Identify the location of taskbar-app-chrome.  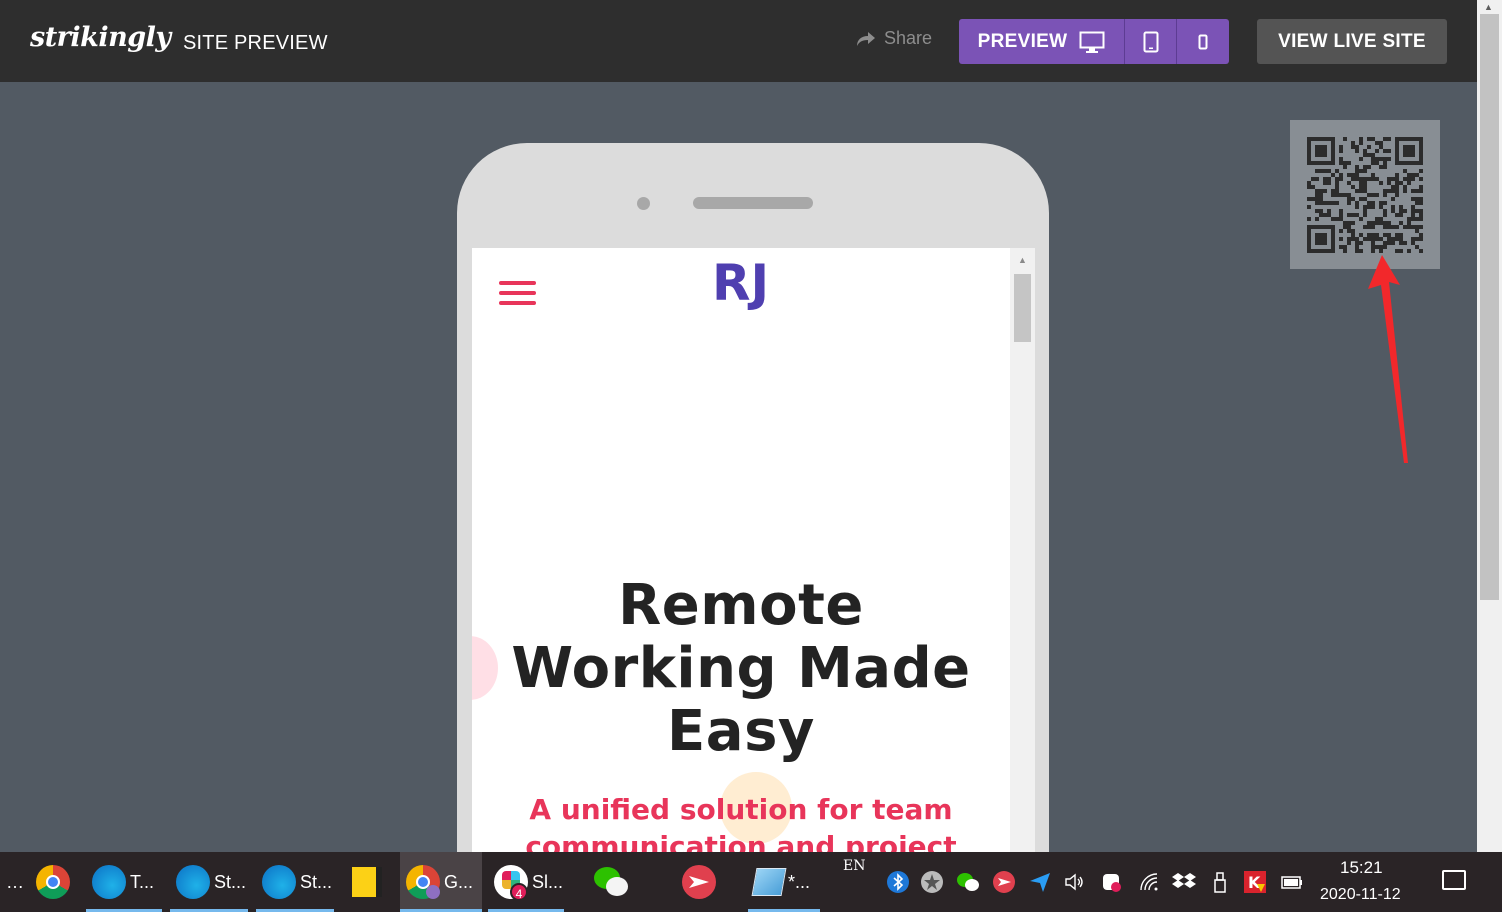
(55, 882).